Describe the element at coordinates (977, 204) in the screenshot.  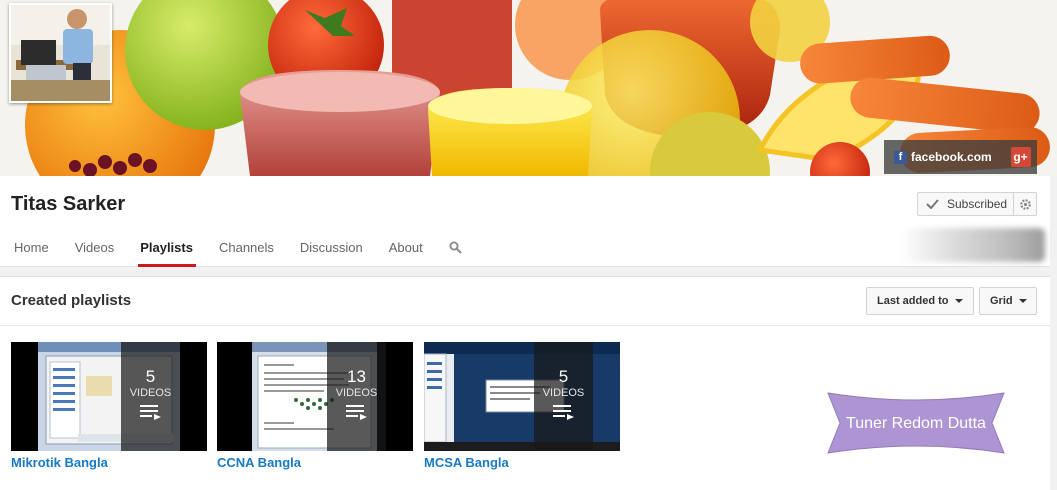
I see `subscribed-label: Subscribed` at that location.